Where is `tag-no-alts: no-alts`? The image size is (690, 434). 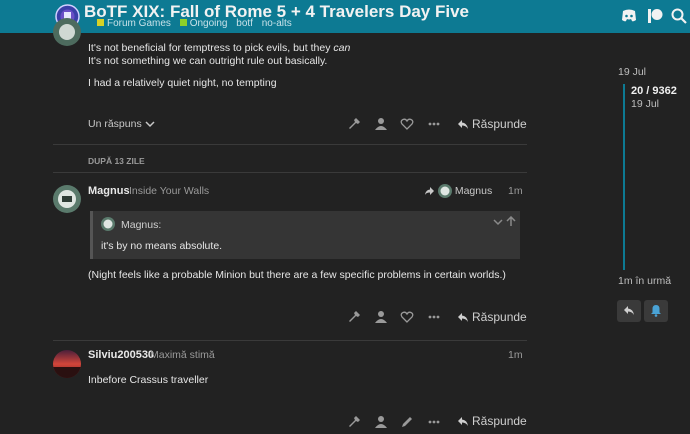 tag-no-alts: no-alts is located at coordinates (277, 23).